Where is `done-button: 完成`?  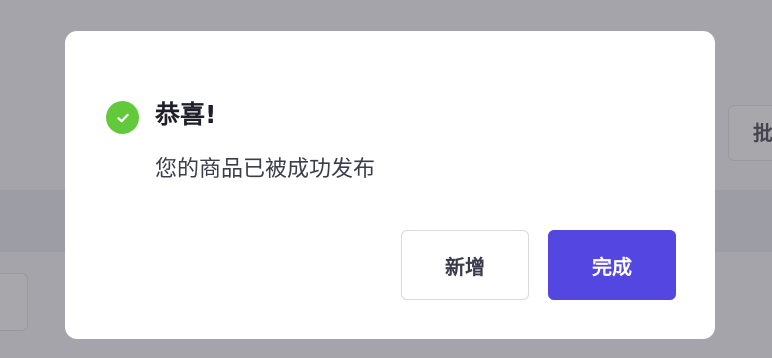
done-button: 完成 is located at coordinates (612, 265).